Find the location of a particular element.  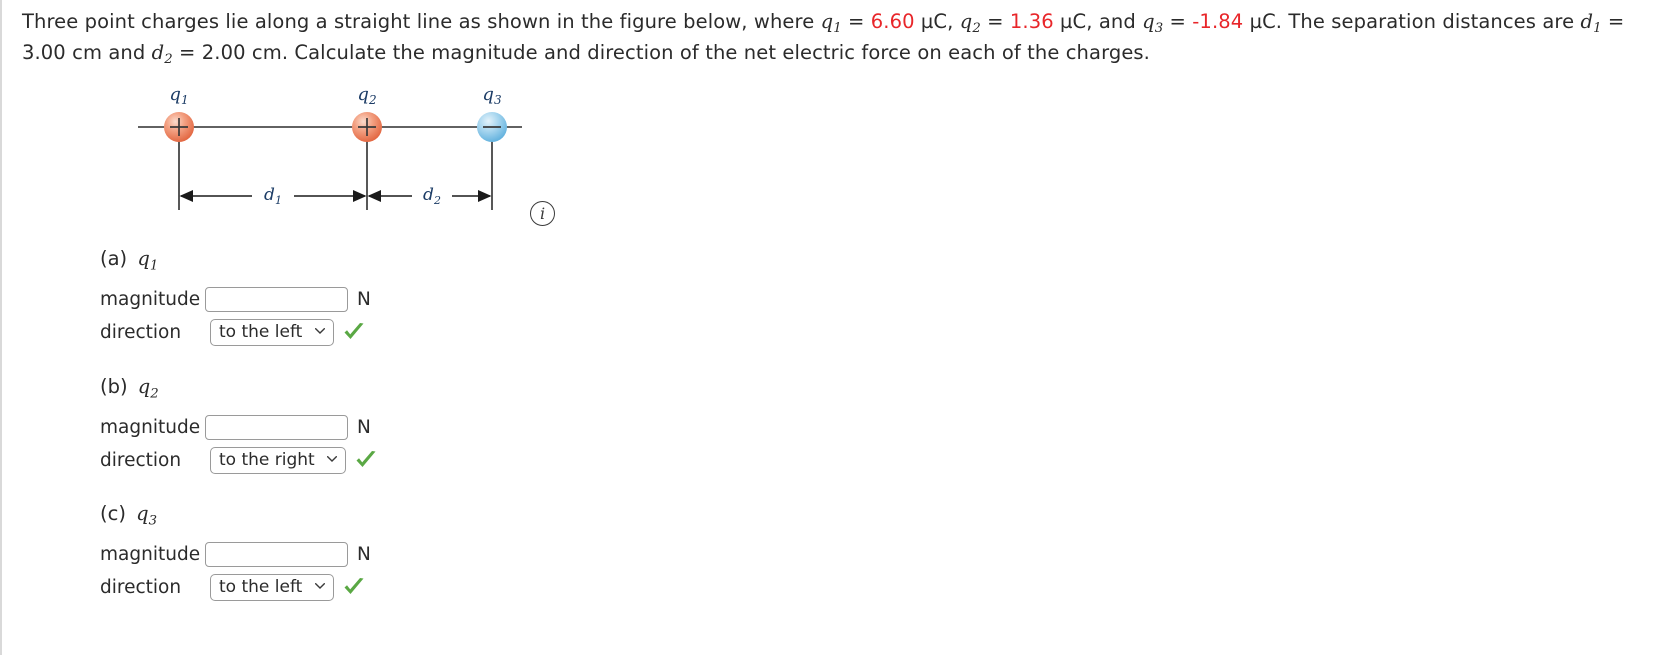

part-b-subscript: 2 is located at coordinates (154, 394).